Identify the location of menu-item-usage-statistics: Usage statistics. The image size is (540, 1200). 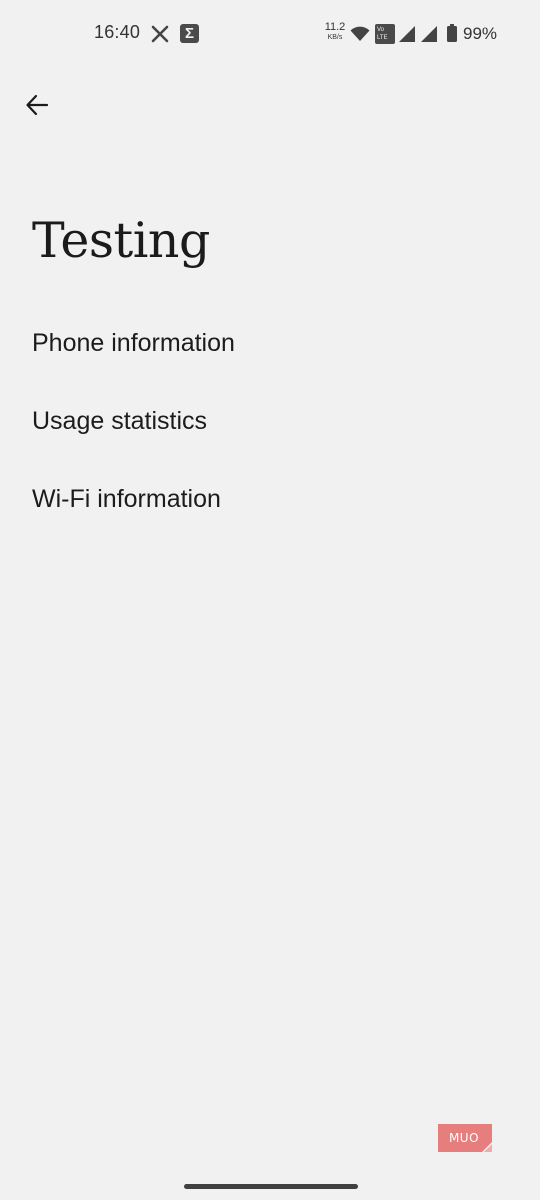
(270, 421).